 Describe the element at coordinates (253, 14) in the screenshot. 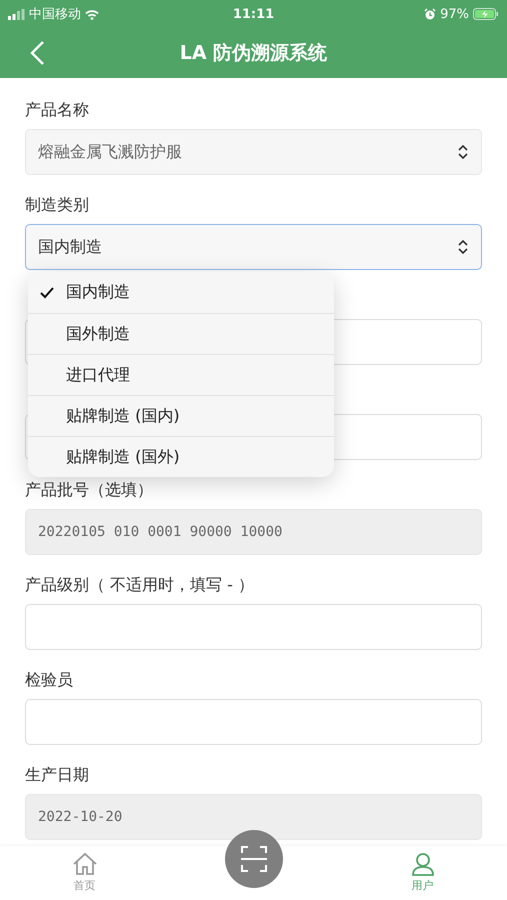

I see `status-time: 11:11` at that location.